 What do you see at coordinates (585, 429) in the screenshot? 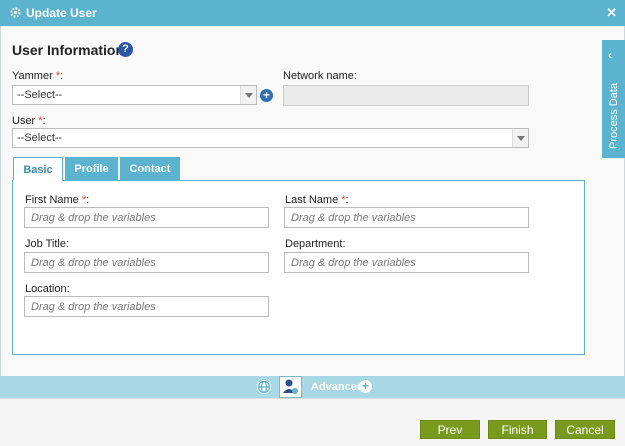
I see `cancel-button: Cancel` at bounding box center [585, 429].